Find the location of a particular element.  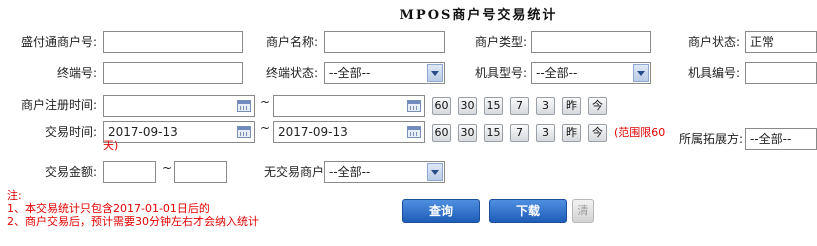

device-no-label: 机具编号: is located at coordinates (713, 73).